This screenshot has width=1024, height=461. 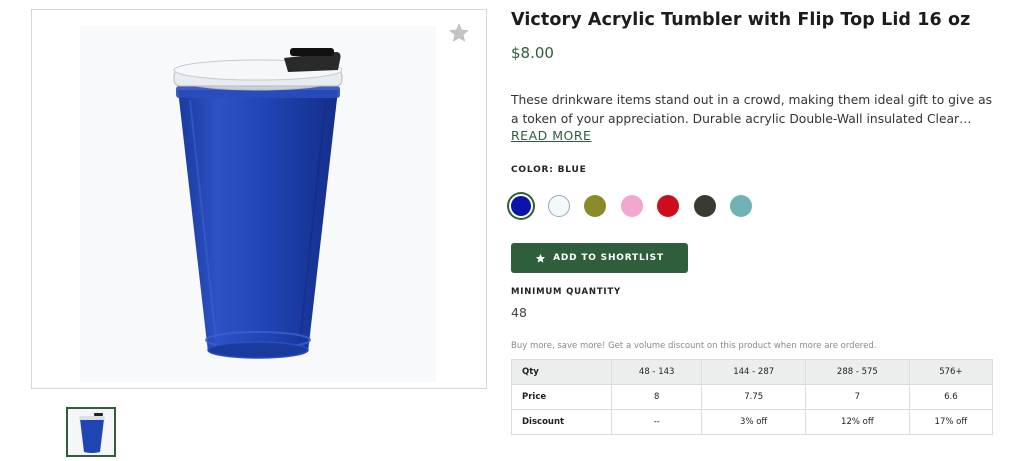 What do you see at coordinates (532, 53) in the screenshot?
I see `product-price: $8.00` at bounding box center [532, 53].